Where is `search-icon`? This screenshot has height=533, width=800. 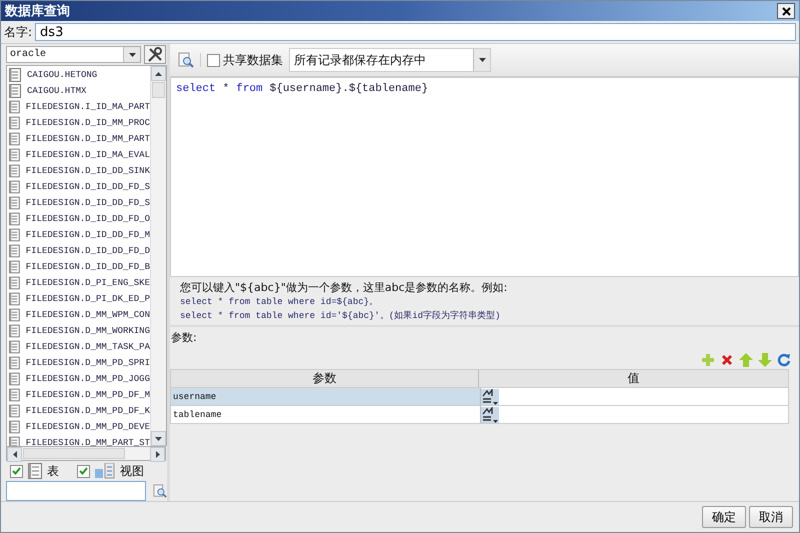
search-icon is located at coordinates (160, 491).